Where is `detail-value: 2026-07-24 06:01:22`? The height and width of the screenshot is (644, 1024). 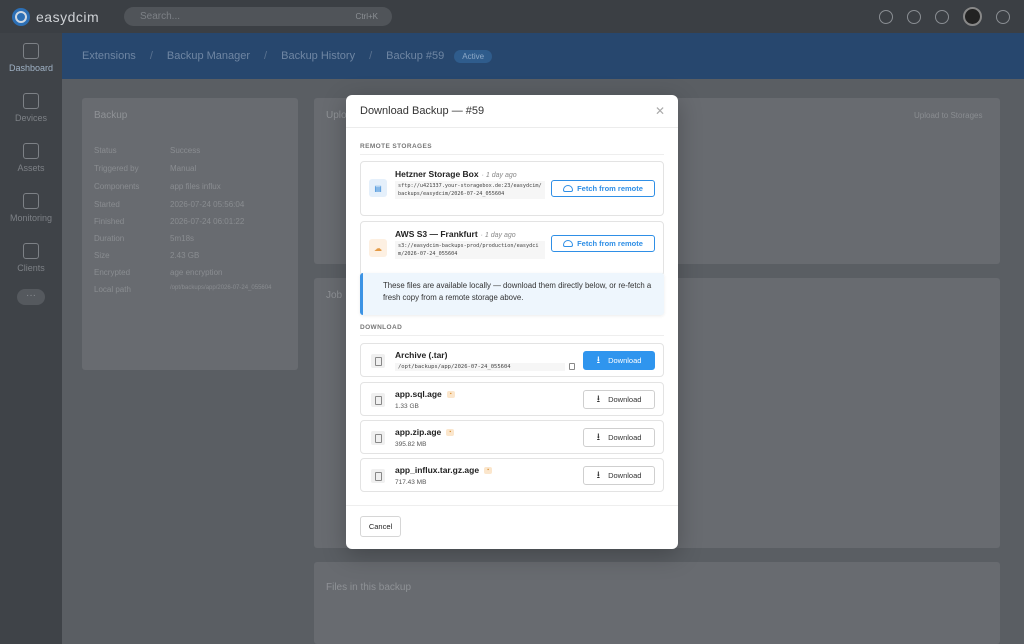 detail-value: 2026-07-24 06:01:22 is located at coordinates (207, 221).